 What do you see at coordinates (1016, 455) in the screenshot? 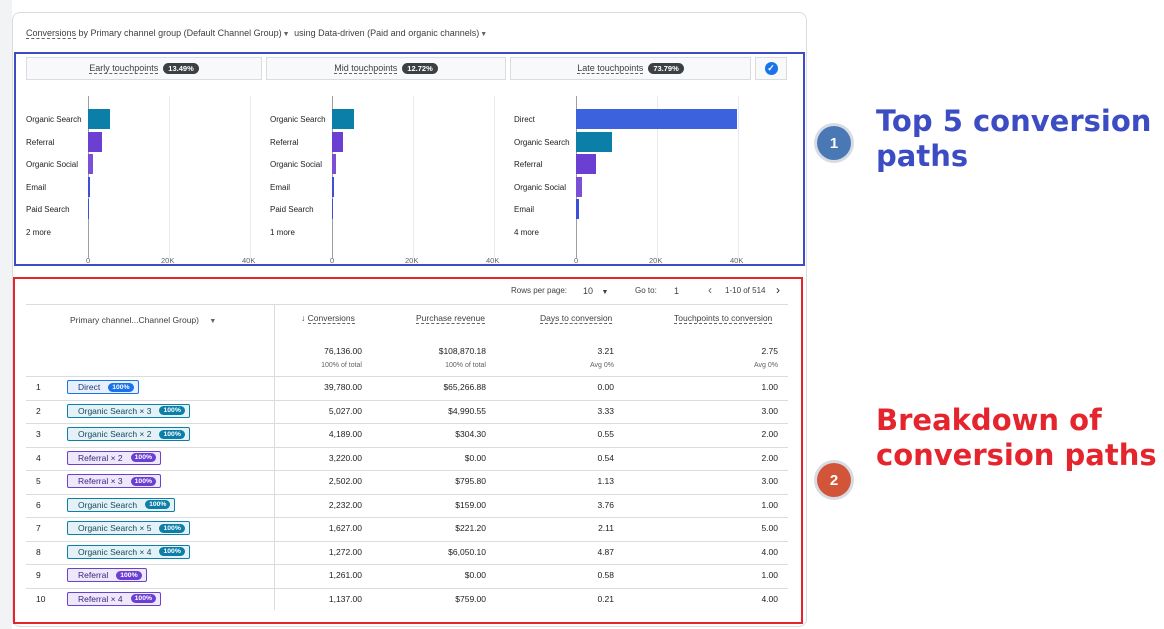
I see `annotation-line: conversion paths` at bounding box center [1016, 455].